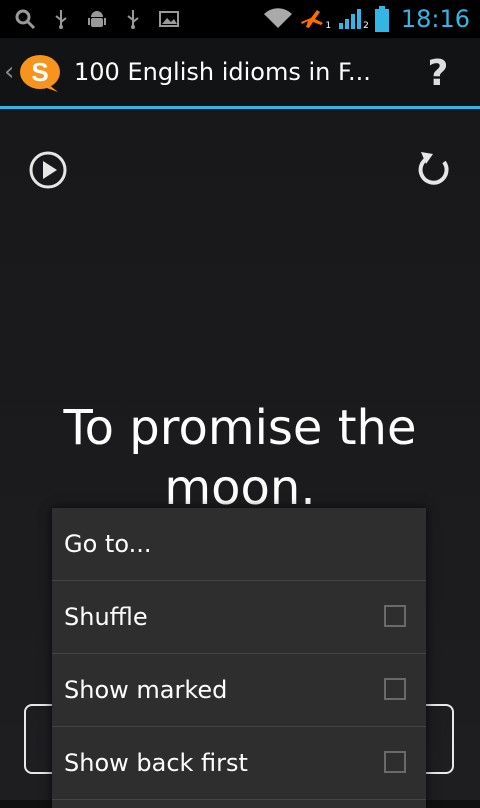 Image resolution: width=480 pixels, height=808 pixels. What do you see at coordinates (312, 19) in the screenshot?
I see `airplane-mode-icon` at bounding box center [312, 19].